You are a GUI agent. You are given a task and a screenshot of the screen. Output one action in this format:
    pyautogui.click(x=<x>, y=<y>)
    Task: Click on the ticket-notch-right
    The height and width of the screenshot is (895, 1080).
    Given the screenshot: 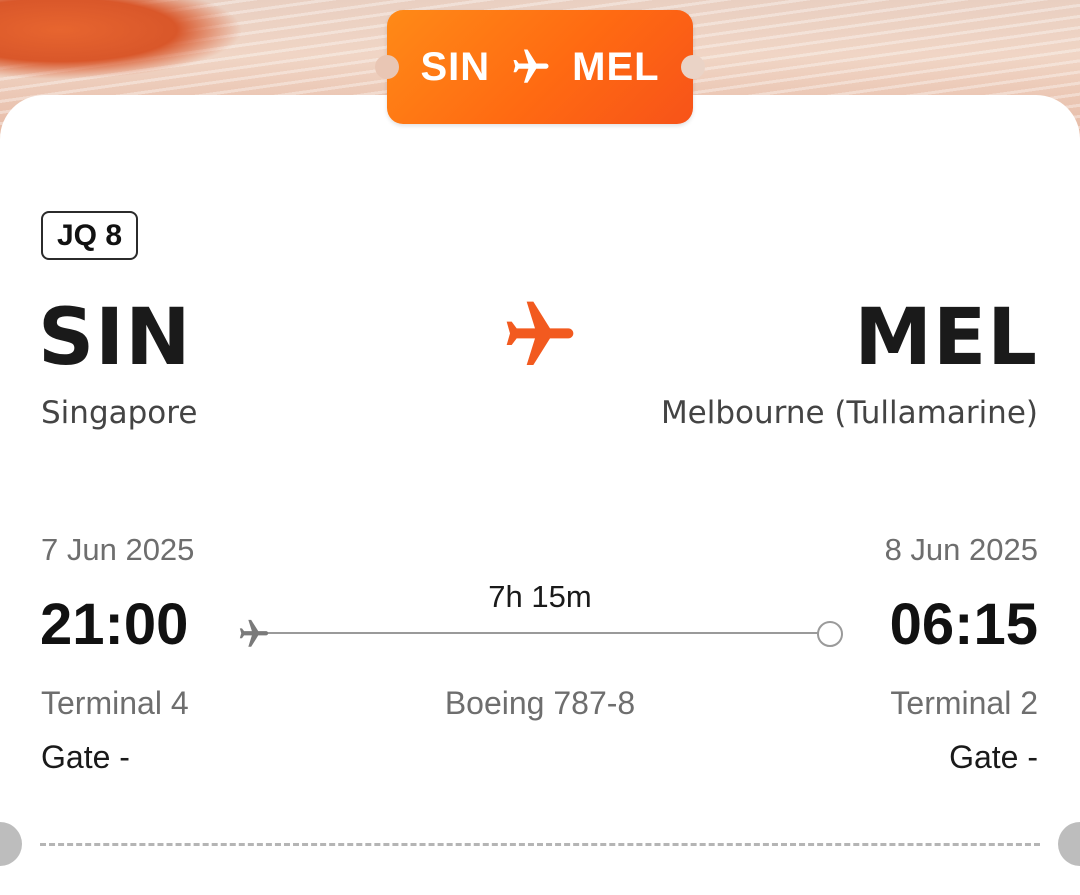 What is the action you would take?
    pyautogui.click(x=693, y=67)
    